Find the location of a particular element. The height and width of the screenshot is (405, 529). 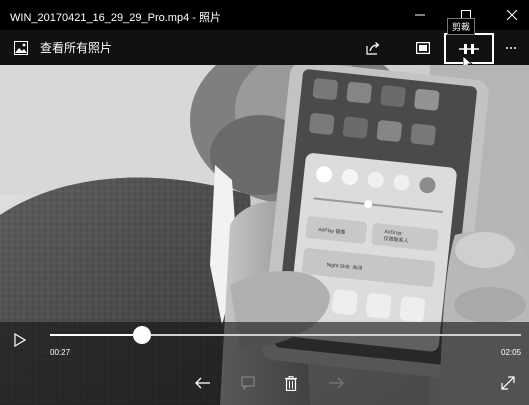

previous-button is located at coordinates (203, 383).